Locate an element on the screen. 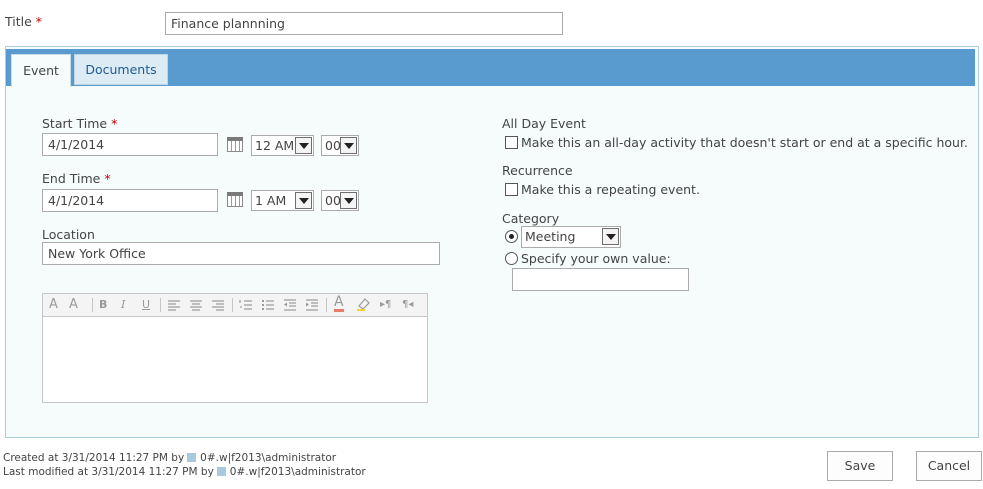 This screenshot has width=983, height=489. text-color-icon: A is located at coordinates (339, 303).